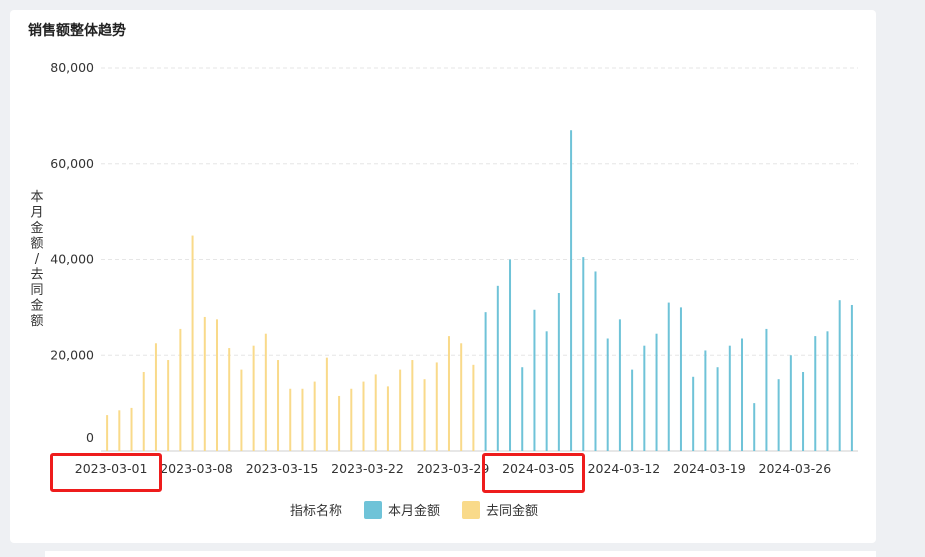 Image resolution: width=925 pixels, height=557 pixels. I want to click on legend-title: 指标名称, so click(316, 511).